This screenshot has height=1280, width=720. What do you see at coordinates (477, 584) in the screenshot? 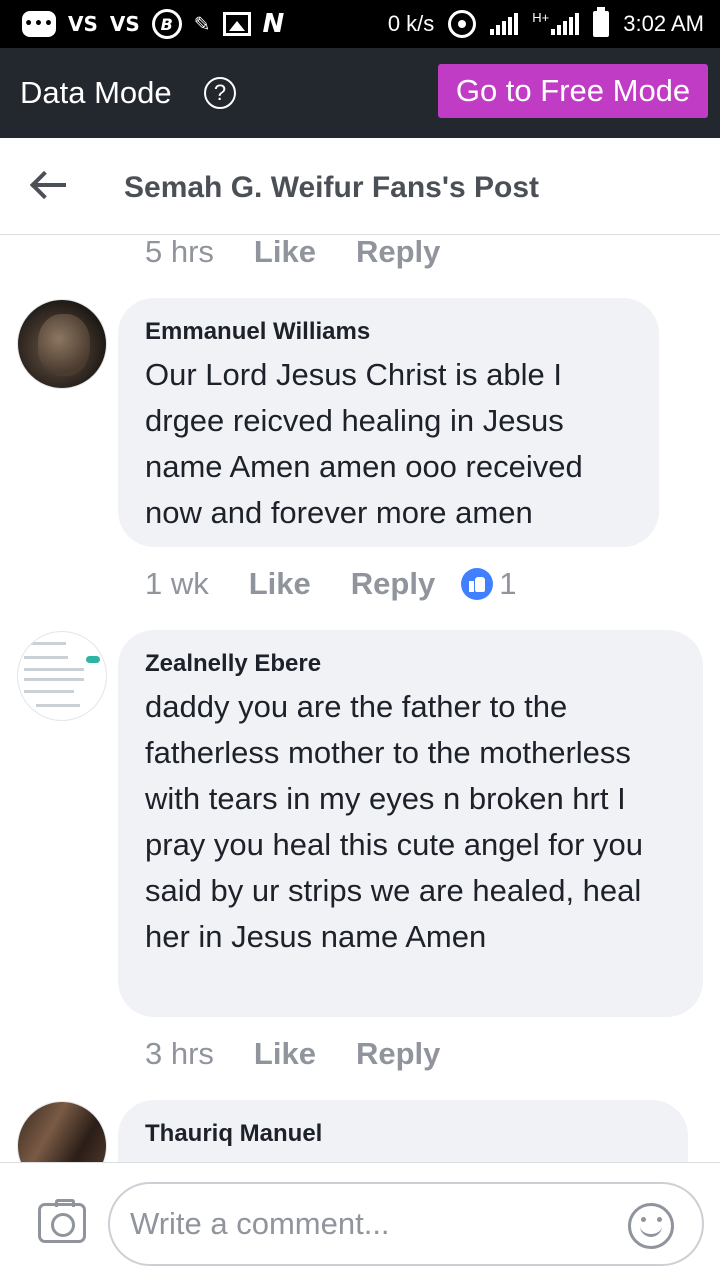
I see `thumbs-up-icon` at bounding box center [477, 584].